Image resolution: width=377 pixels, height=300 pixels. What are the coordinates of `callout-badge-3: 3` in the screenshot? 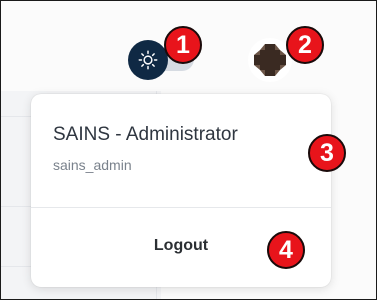 It's located at (327, 153).